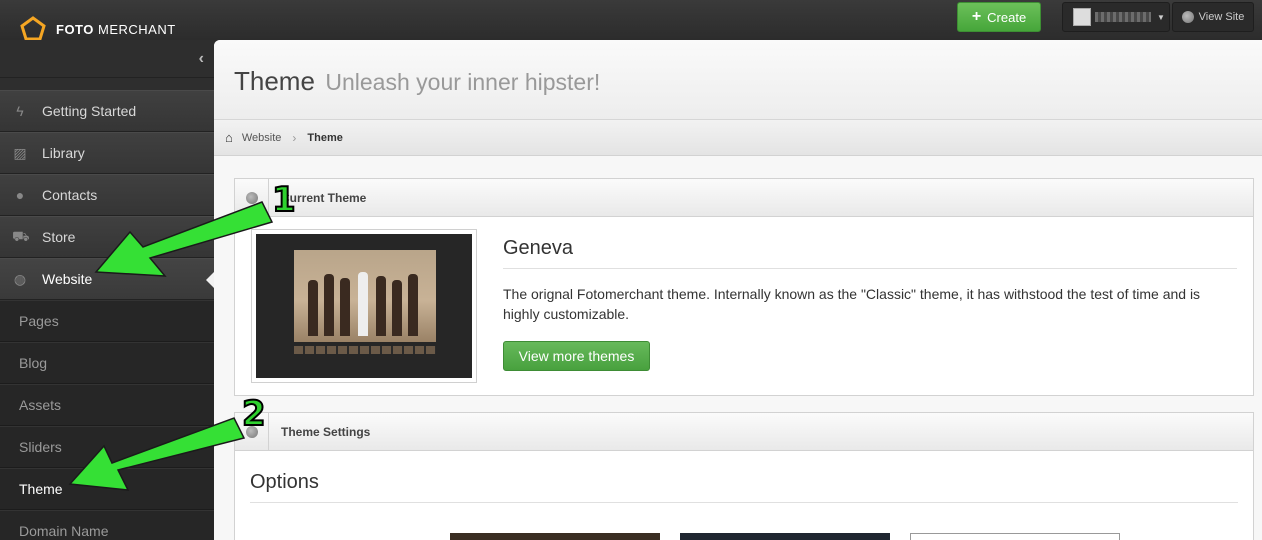 The width and height of the screenshot is (1262, 540). I want to click on cart-icon: ⛟, so click(21, 235).